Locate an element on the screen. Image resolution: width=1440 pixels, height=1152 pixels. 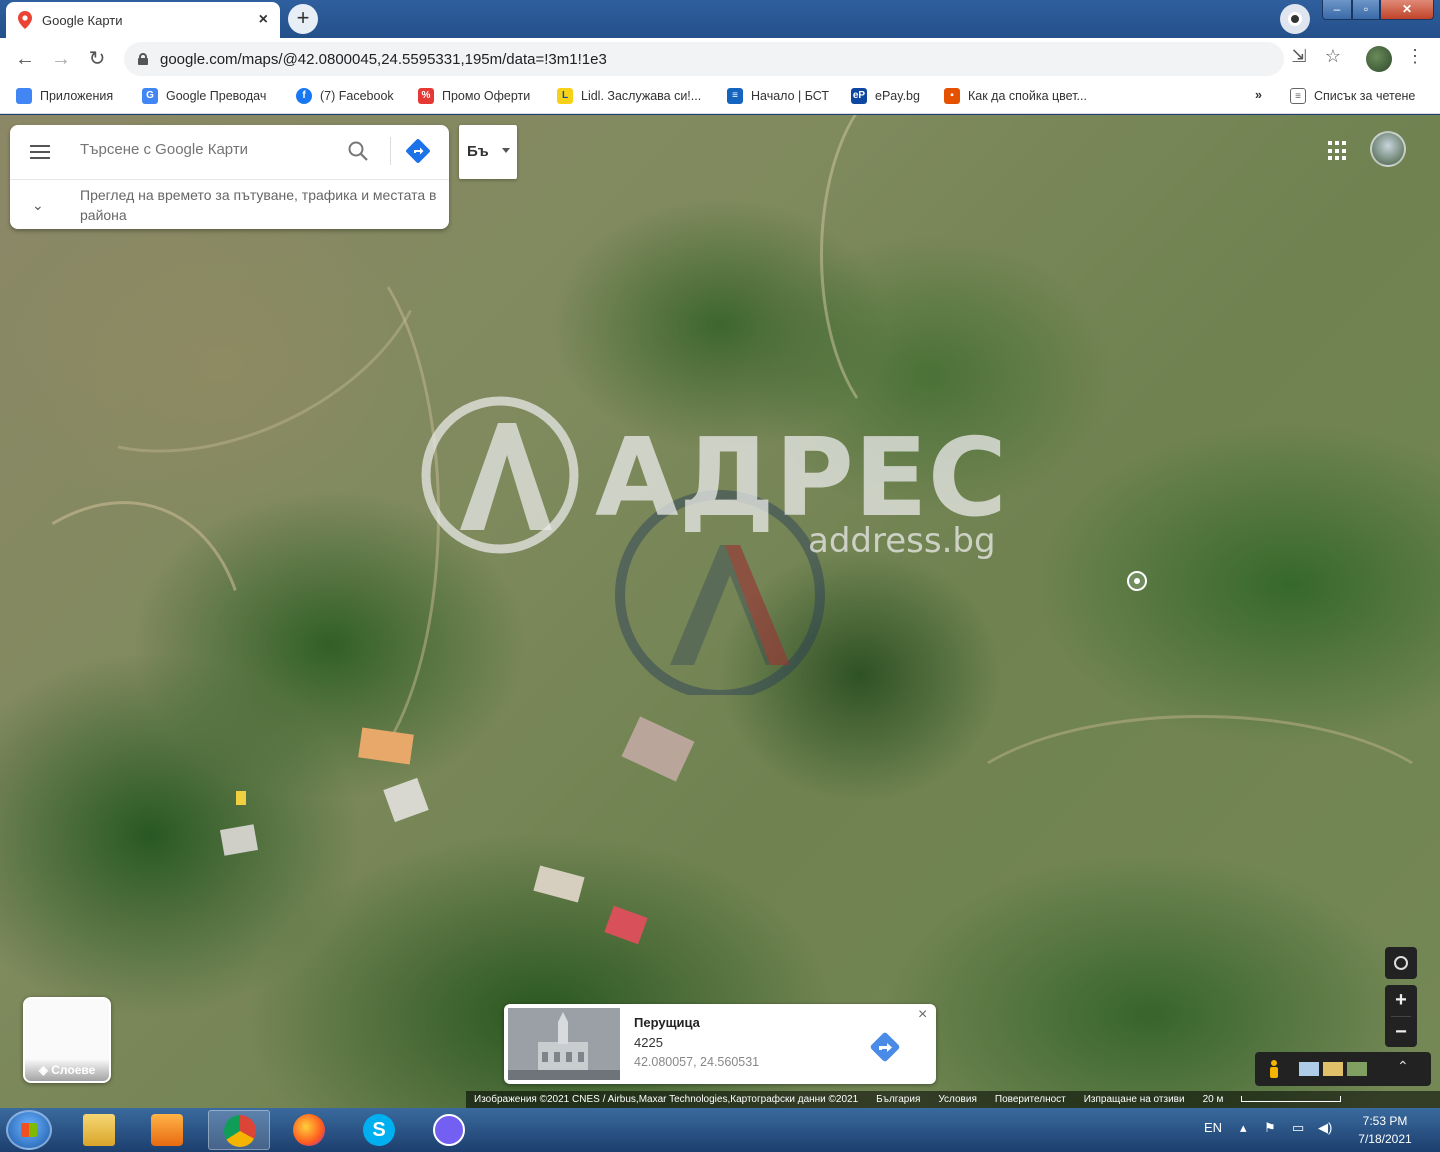
skype-taskbar-button: S is located at coordinates (379, 1130).